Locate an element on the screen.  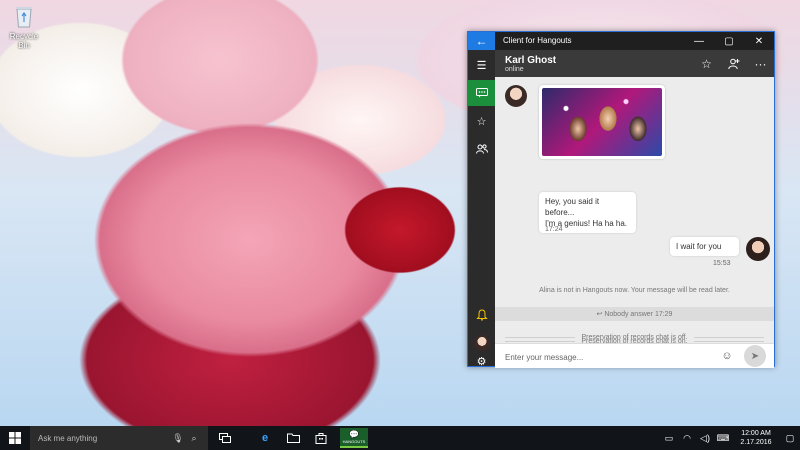
maximize-button: ▢ is located at coordinates (729, 41).